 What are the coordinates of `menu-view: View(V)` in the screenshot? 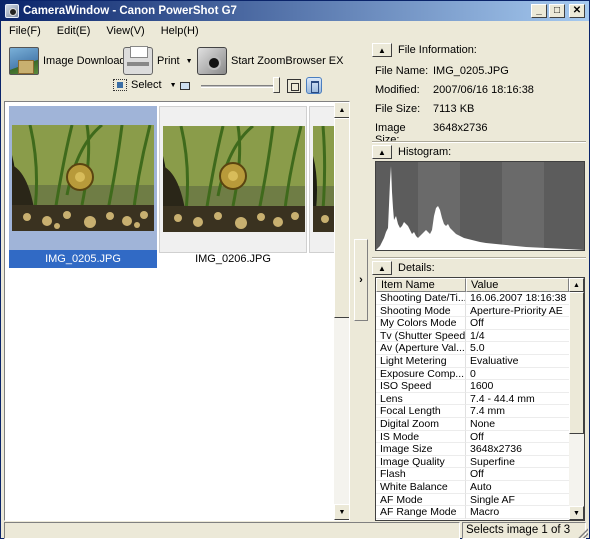 It's located at (125, 31).